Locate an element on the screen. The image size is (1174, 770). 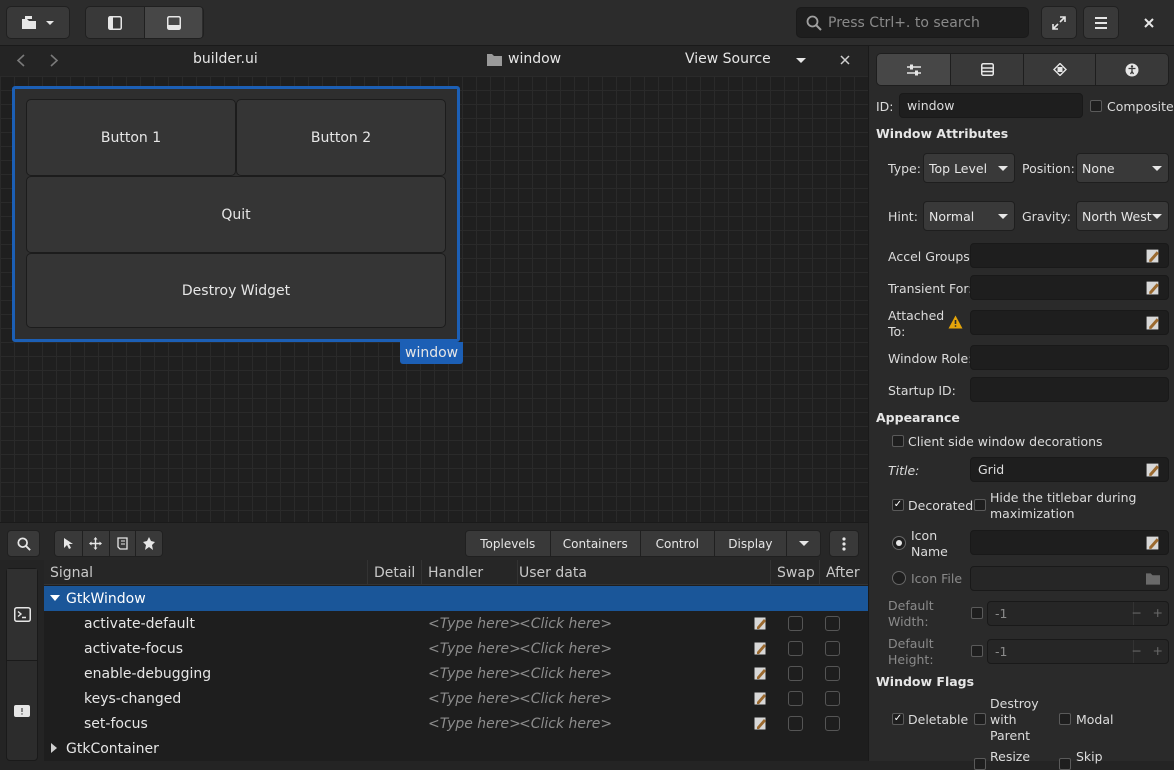
skip-checkbox is located at coordinates (1065, 764).